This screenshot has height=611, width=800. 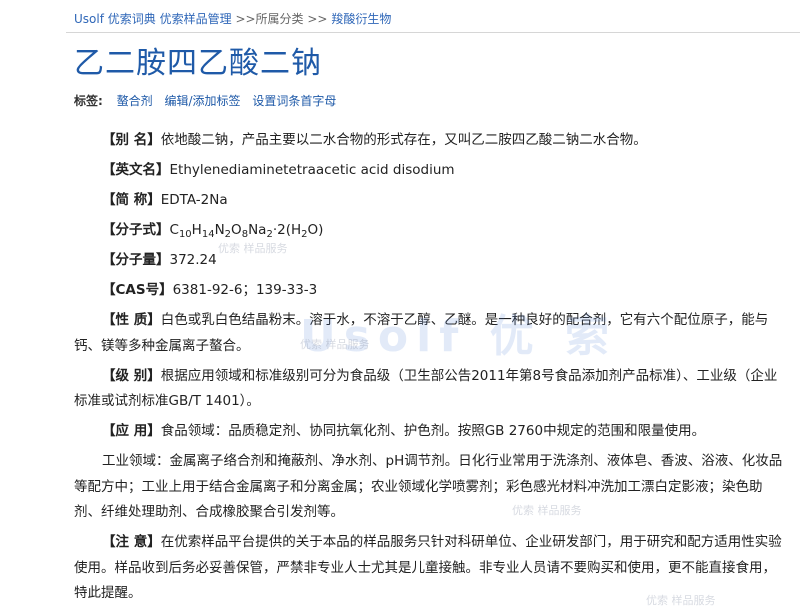 What do you see at coordinates (136, 260) in the screenshot?
I see `field-label: 【分子量】` at bounding box center [136, 260].